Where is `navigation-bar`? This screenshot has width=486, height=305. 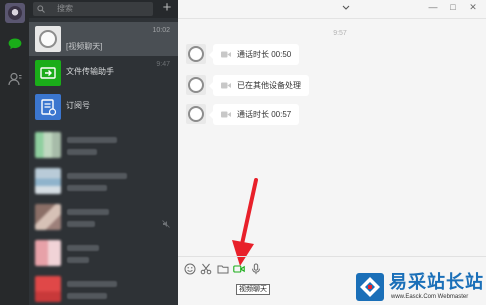 navigation-bar is located at coordinates (14, 152).